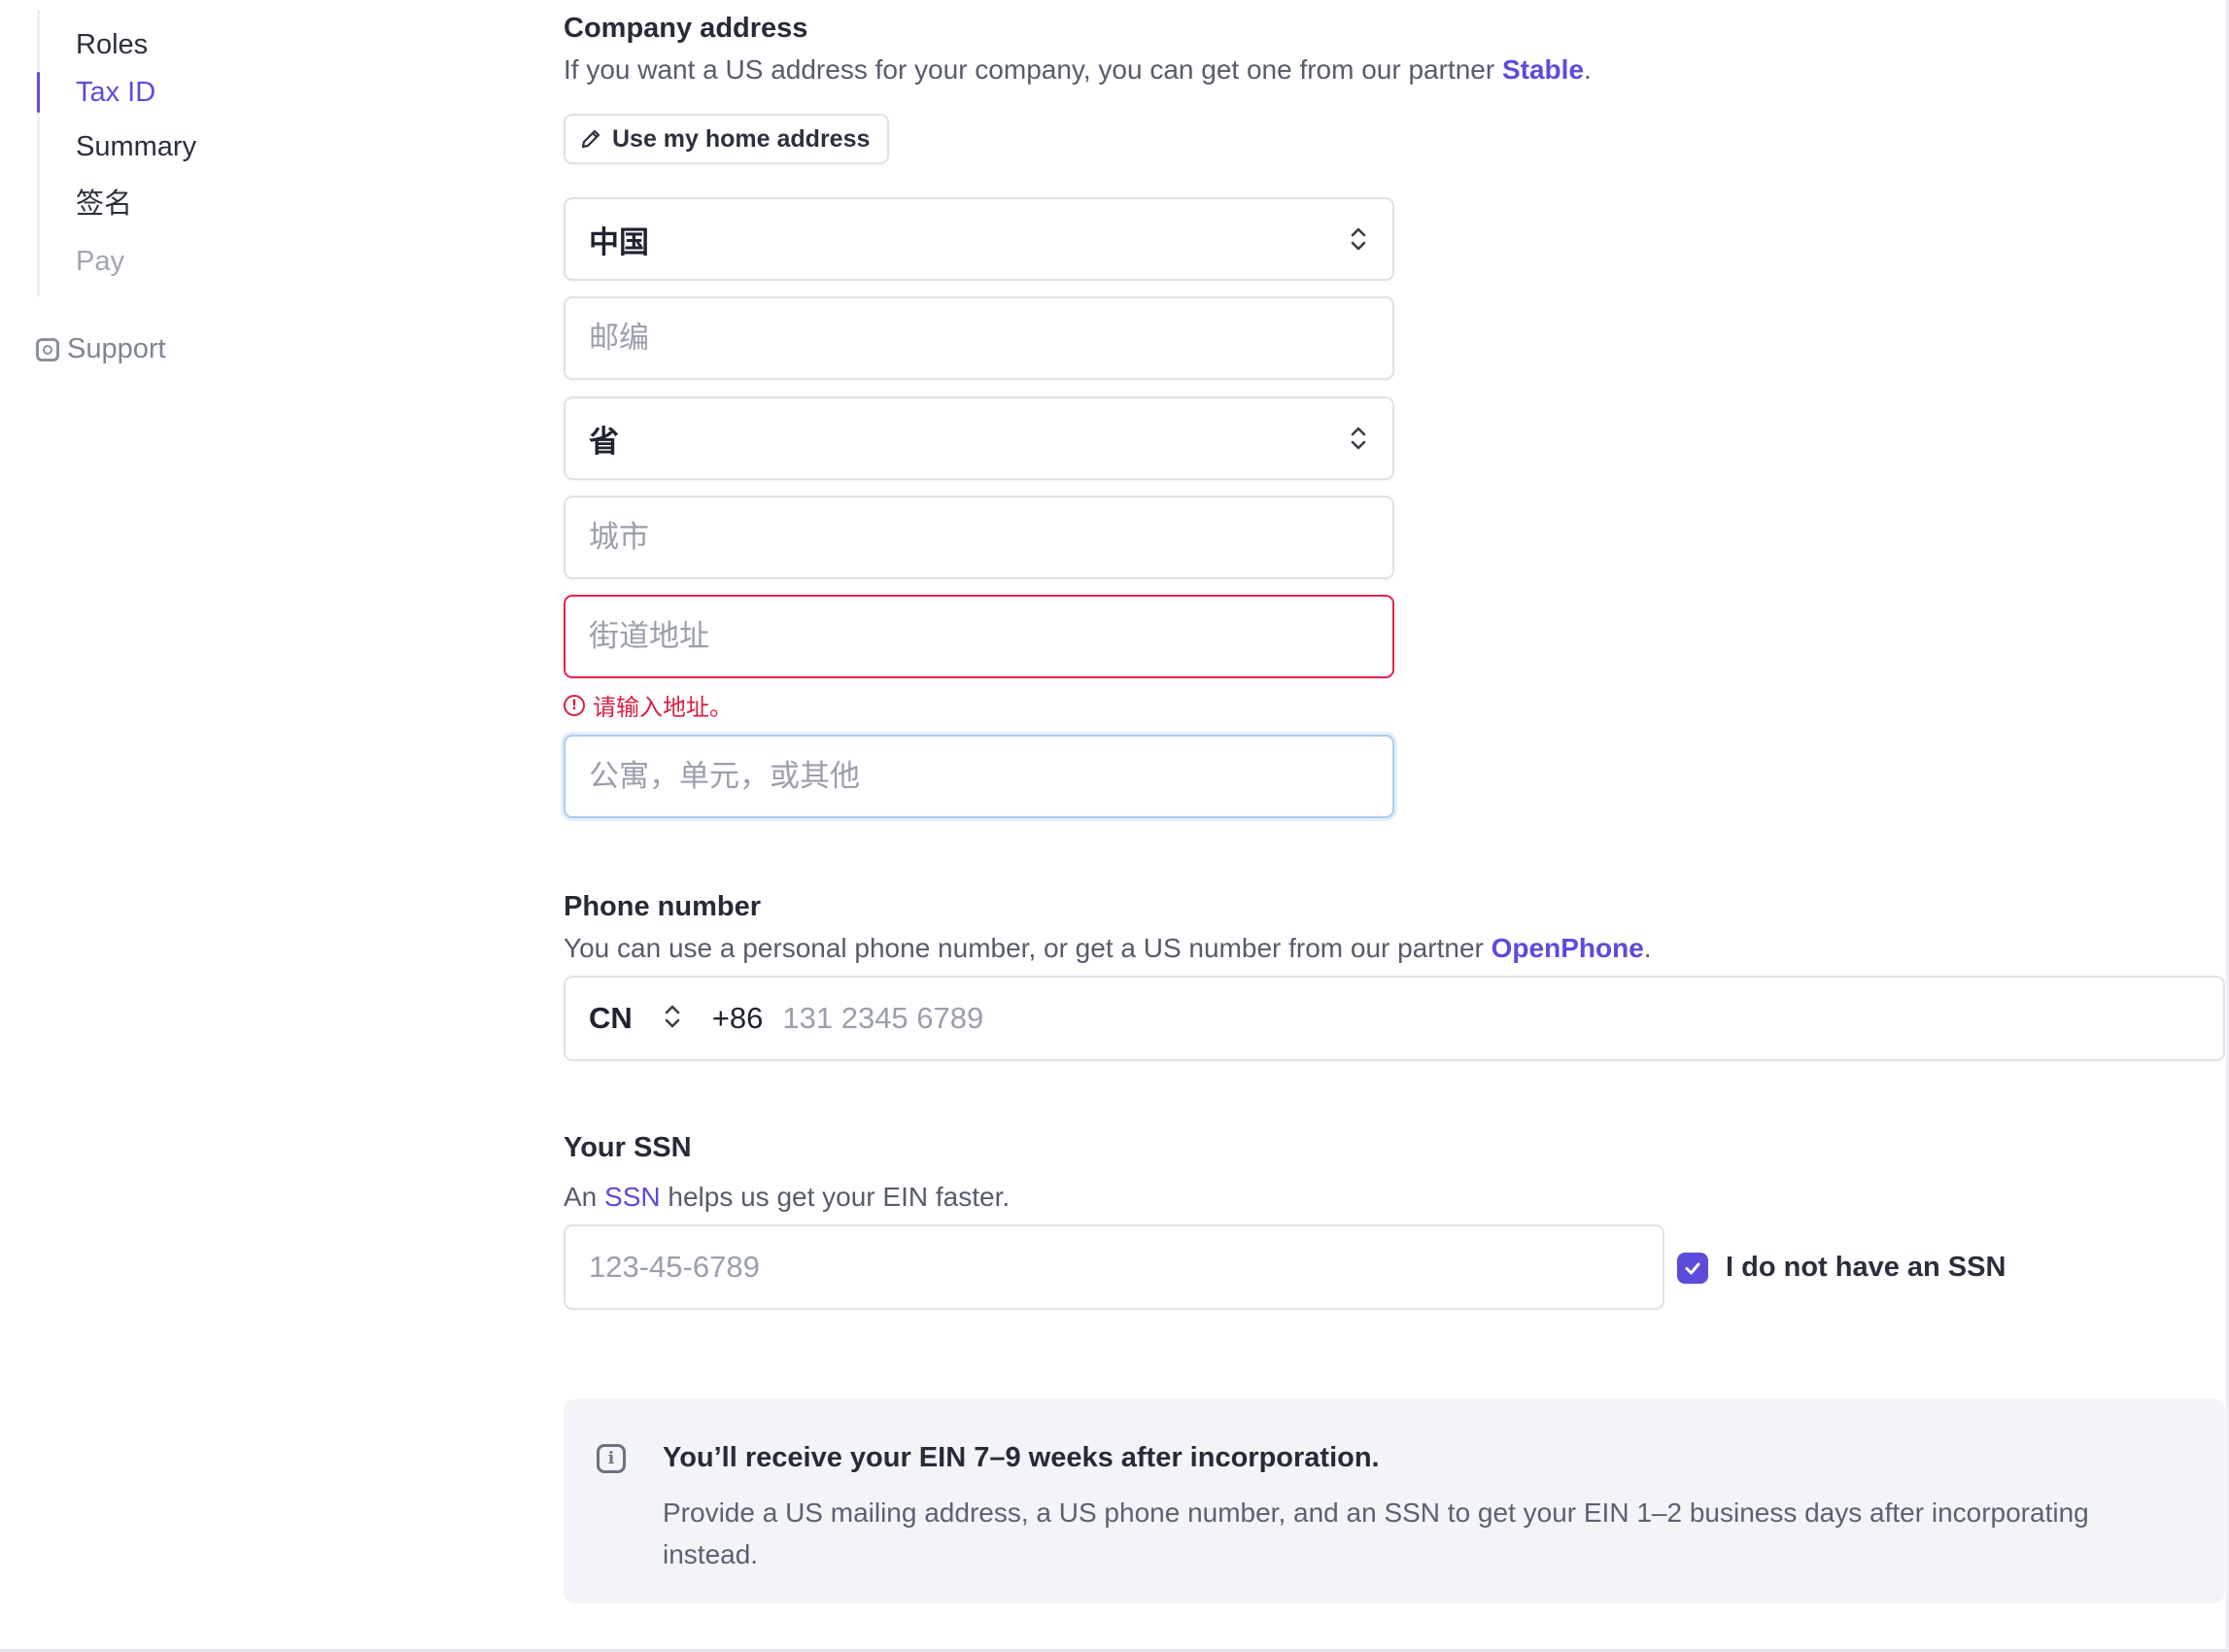  Describe the element at coordinates (1543, 70) in the screenshot. I see `stable-link: Stable` at that location.